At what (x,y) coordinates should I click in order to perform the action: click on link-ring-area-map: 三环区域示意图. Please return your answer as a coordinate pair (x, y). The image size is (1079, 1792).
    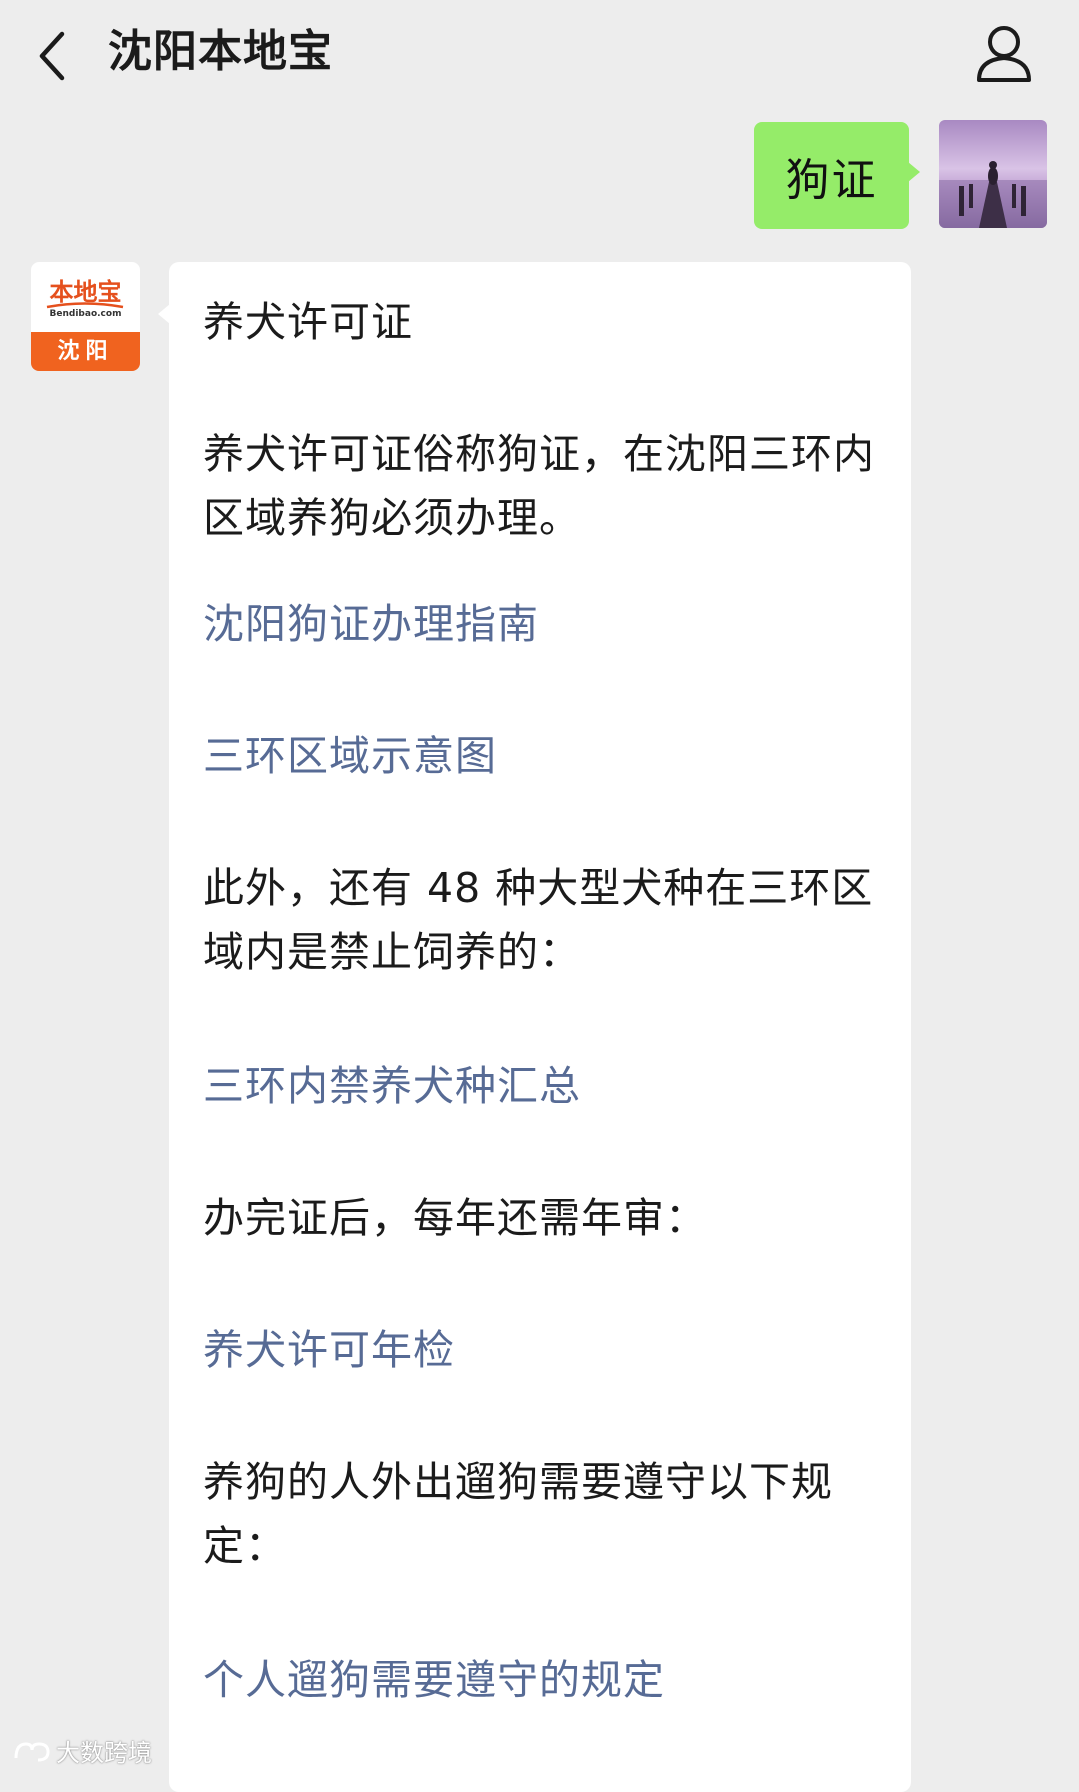
    Looking at the image, I should click on (543, 756).